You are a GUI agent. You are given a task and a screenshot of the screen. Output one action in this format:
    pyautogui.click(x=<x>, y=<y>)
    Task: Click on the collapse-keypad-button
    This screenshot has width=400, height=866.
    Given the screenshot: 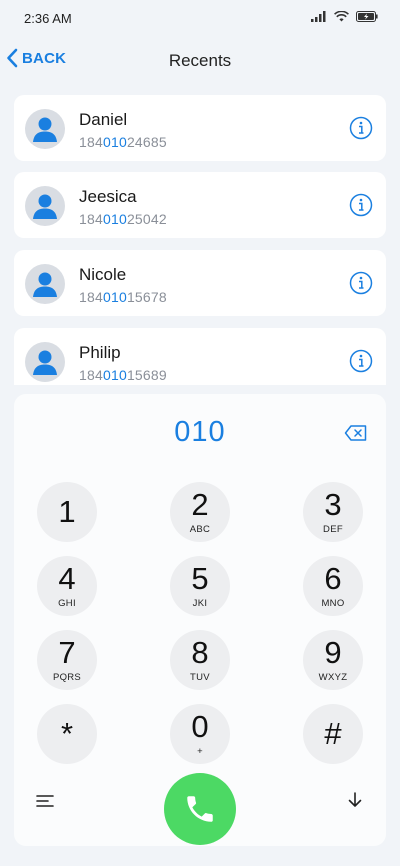 What is the action you would take?
    pyautogui.click(x=355, y=800)
    